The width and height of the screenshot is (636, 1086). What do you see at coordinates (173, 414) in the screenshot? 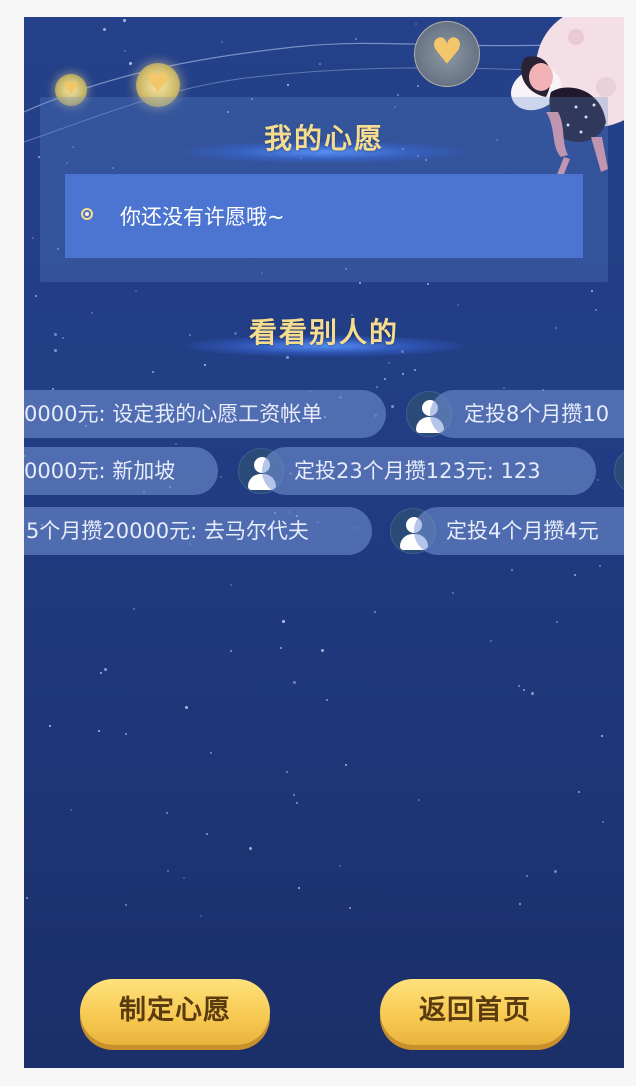
I see `wish-pill-text: 0000元: 设定我的心愿工资帐单` at bounding box center [173, 414].